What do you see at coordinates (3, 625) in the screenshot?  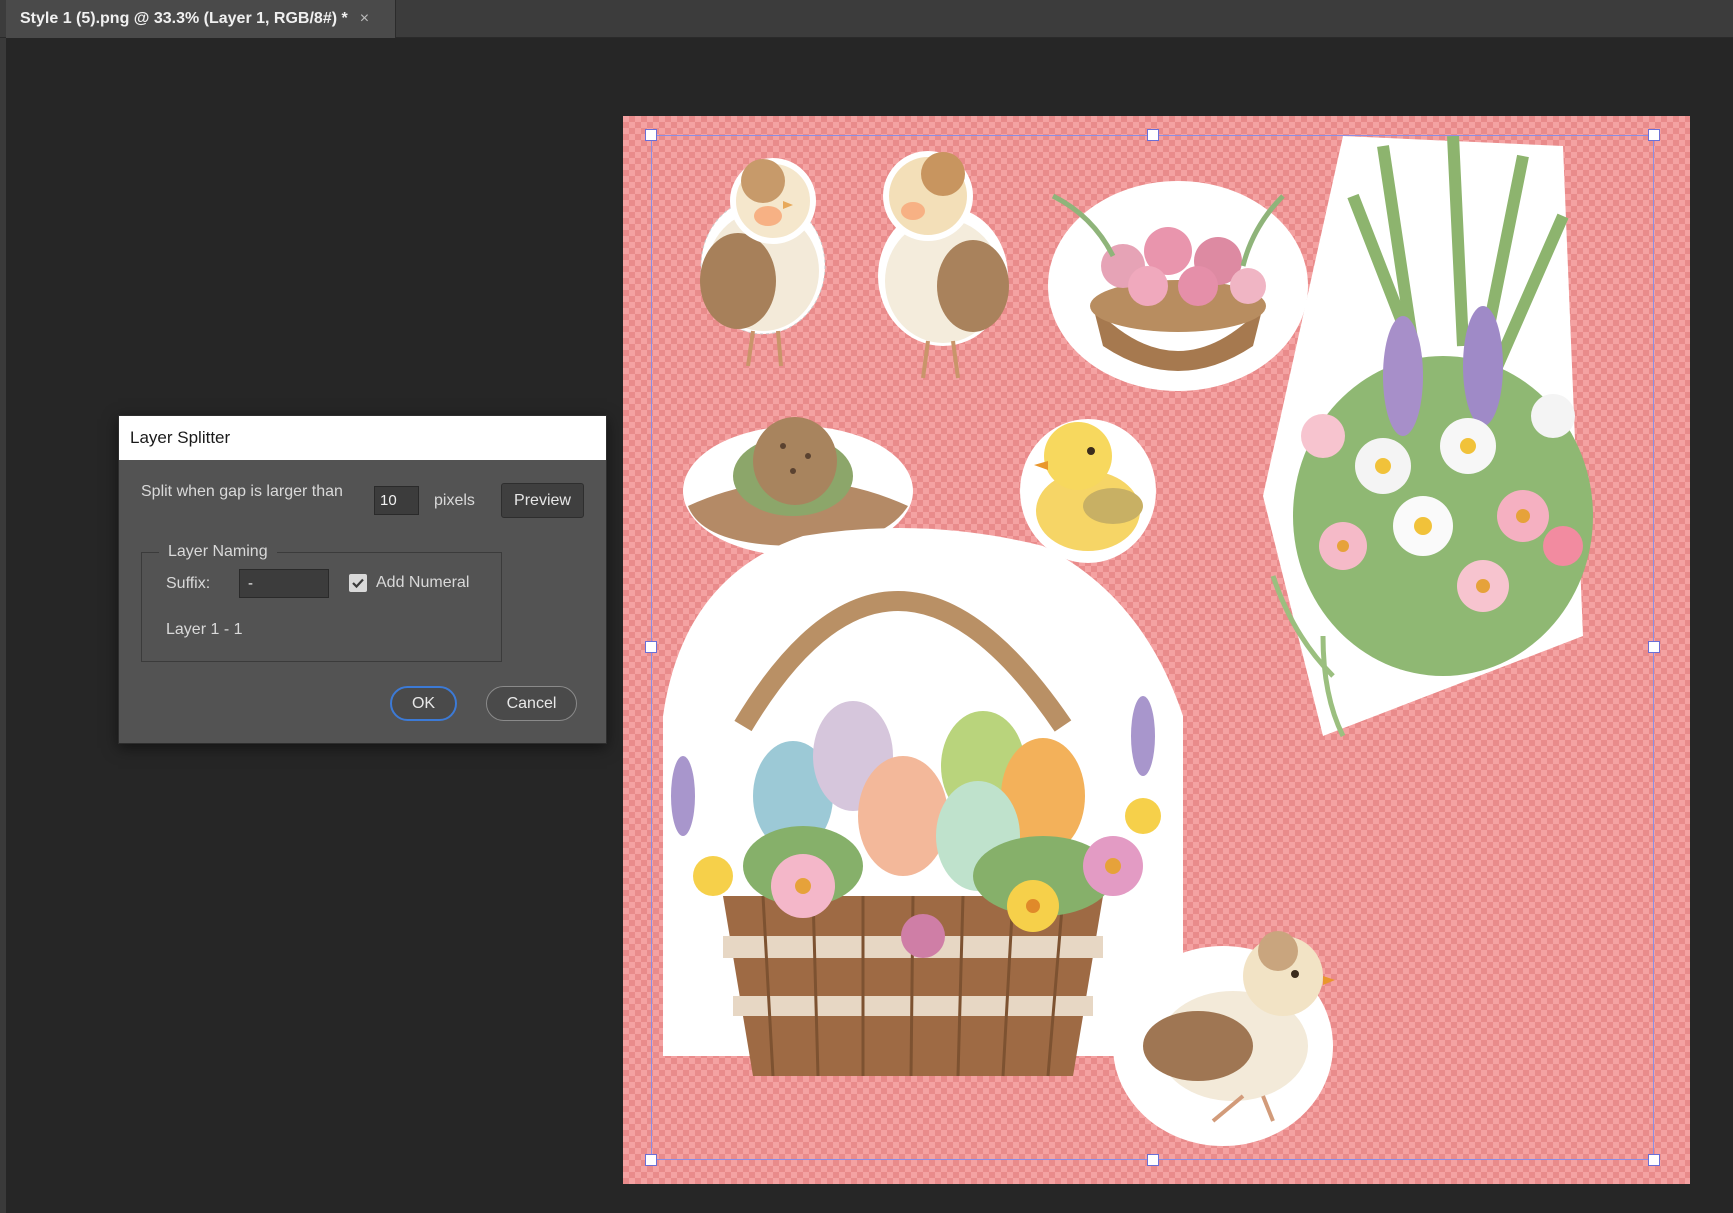 I see `left-panel-edge` at bounding box center [3, 625].